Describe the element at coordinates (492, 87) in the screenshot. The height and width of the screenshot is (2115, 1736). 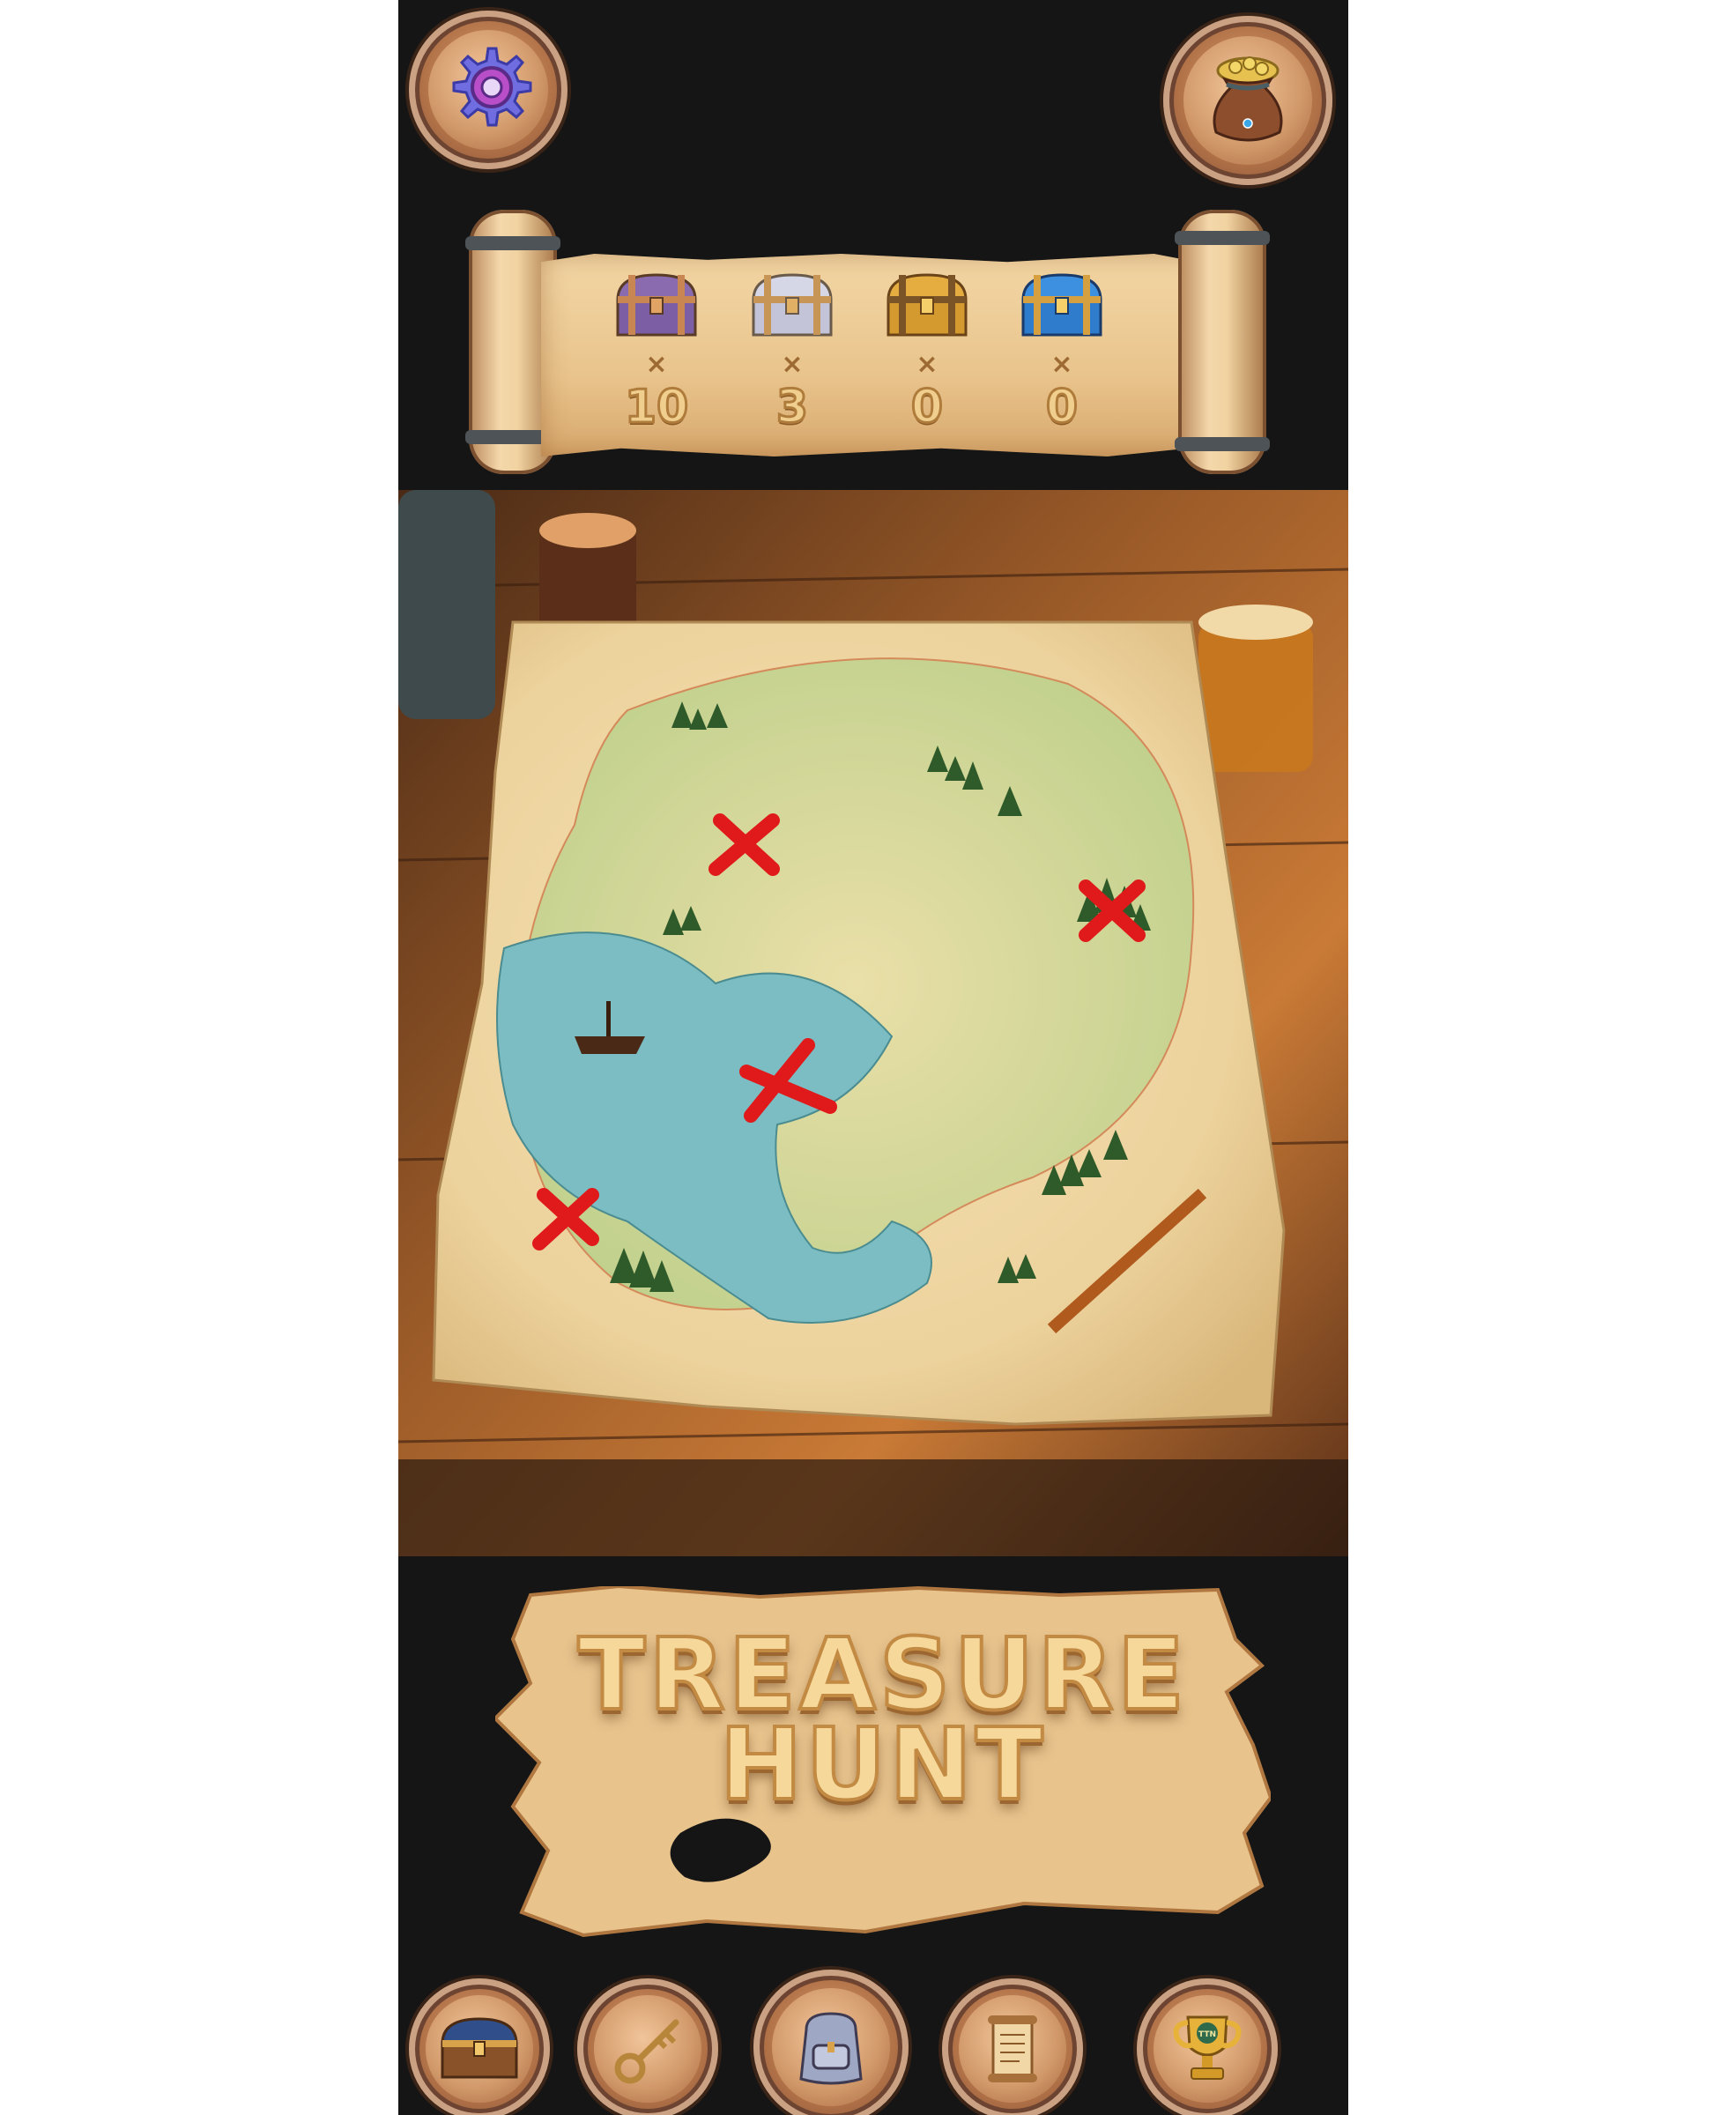
I see `gear-icon` at that location.